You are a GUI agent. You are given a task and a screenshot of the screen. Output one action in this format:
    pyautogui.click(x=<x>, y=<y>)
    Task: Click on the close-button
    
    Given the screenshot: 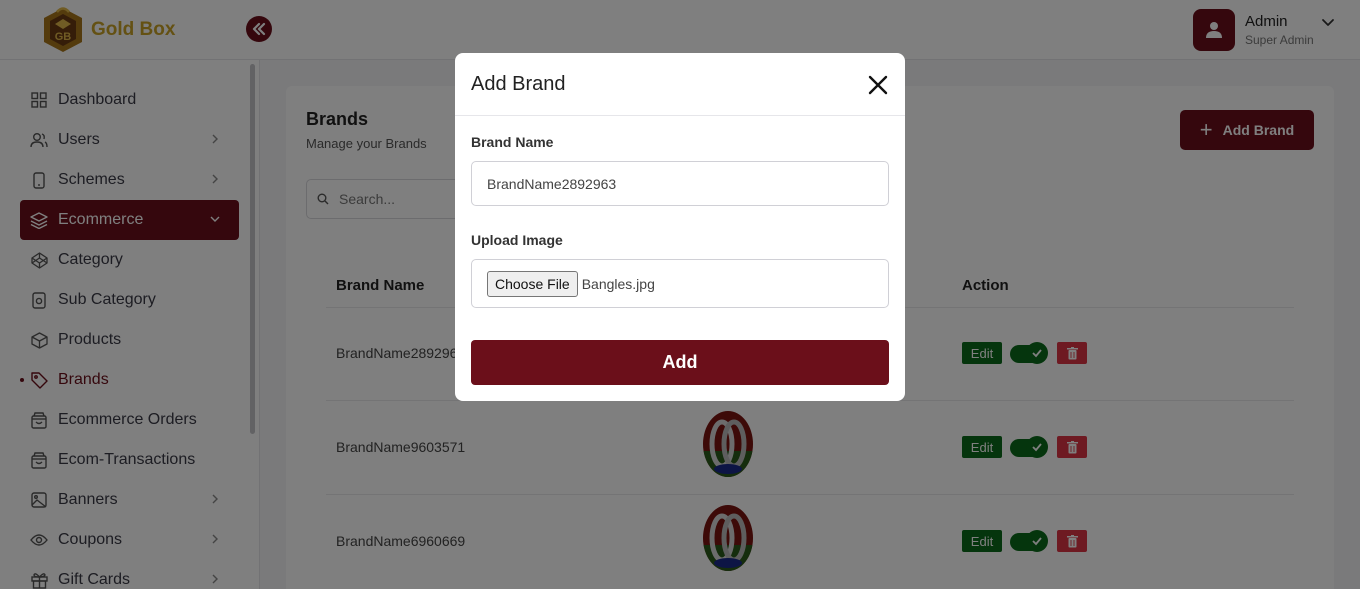 What is the action you would take?
    pyautogui.click(x=878, y=85)
    